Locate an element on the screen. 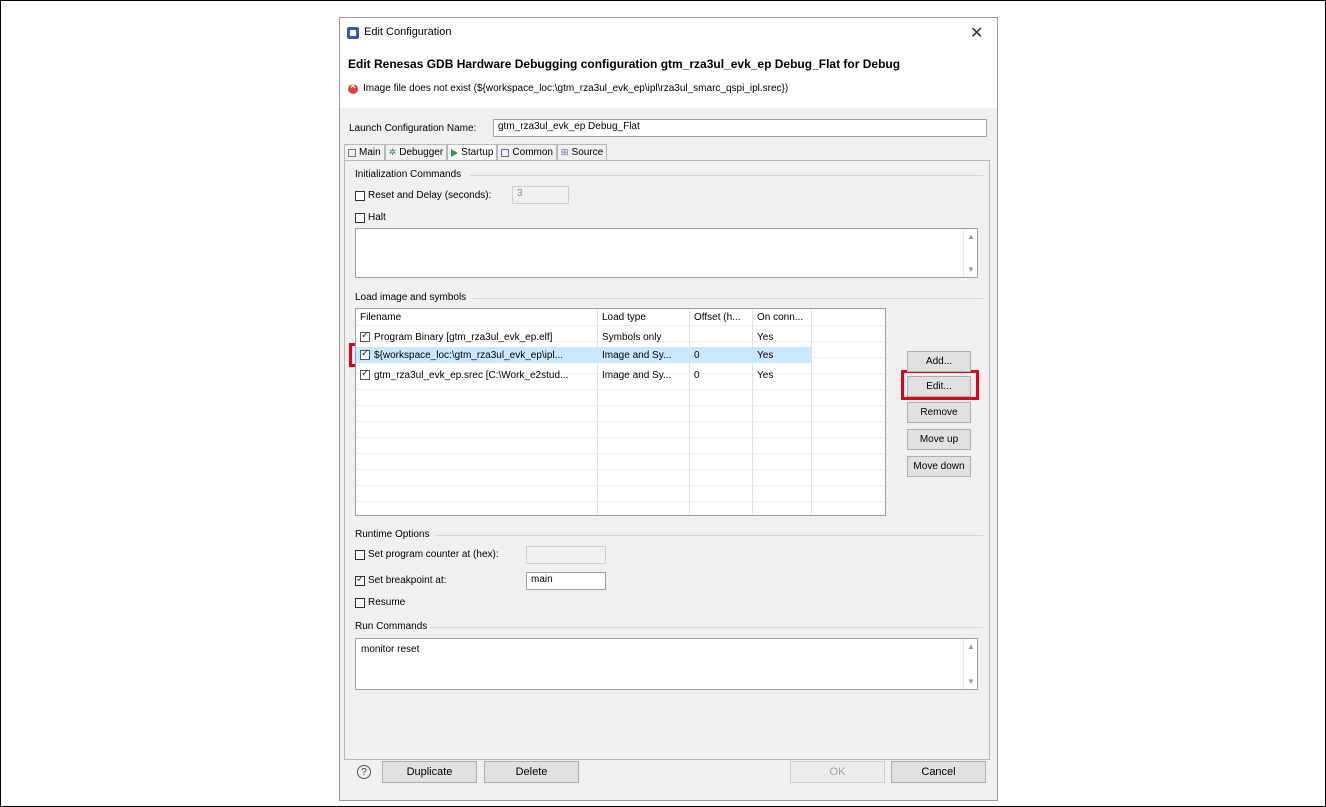  main-icon is located at coordinates (352, 152).